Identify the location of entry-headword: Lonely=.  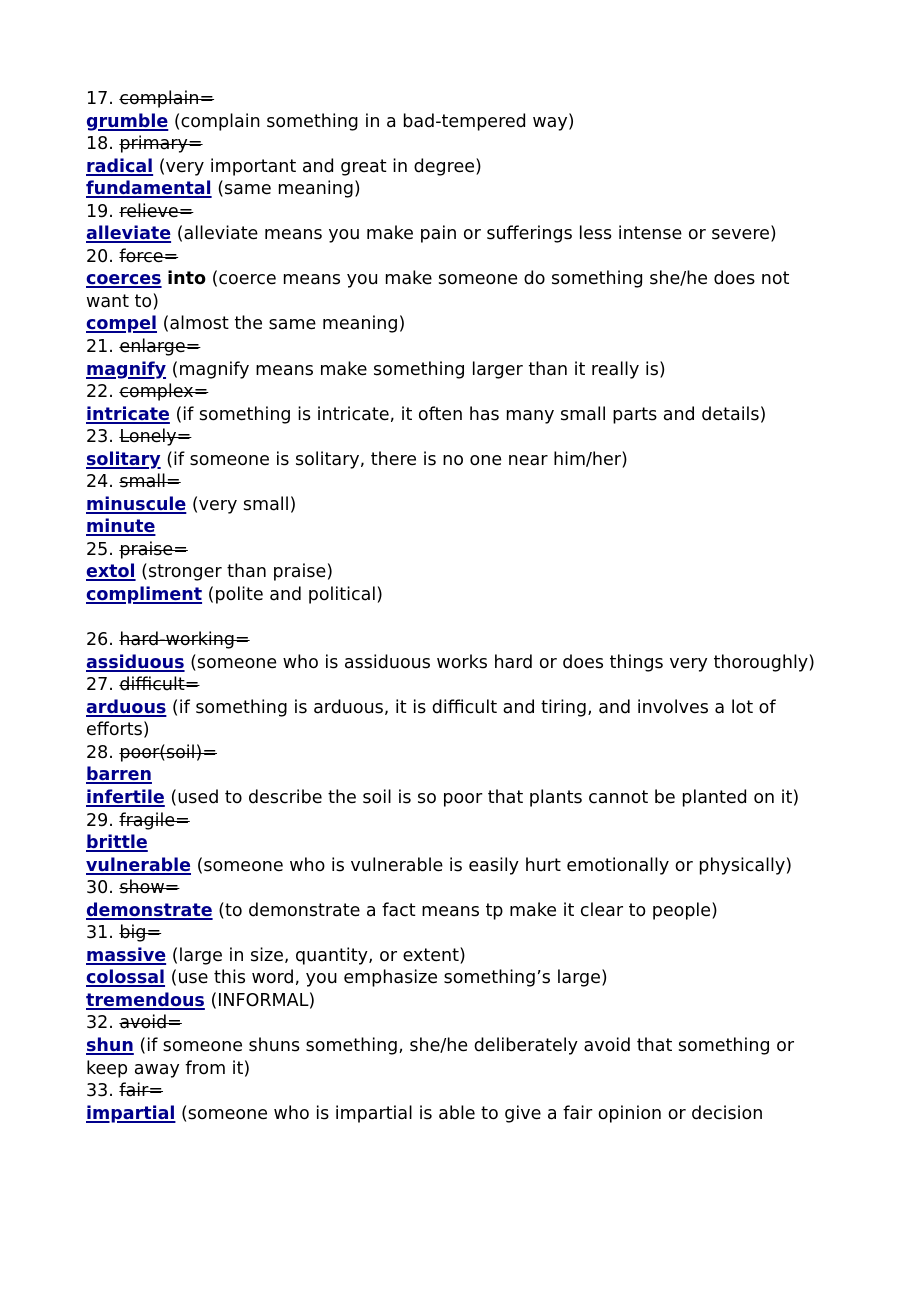
(155, 437).